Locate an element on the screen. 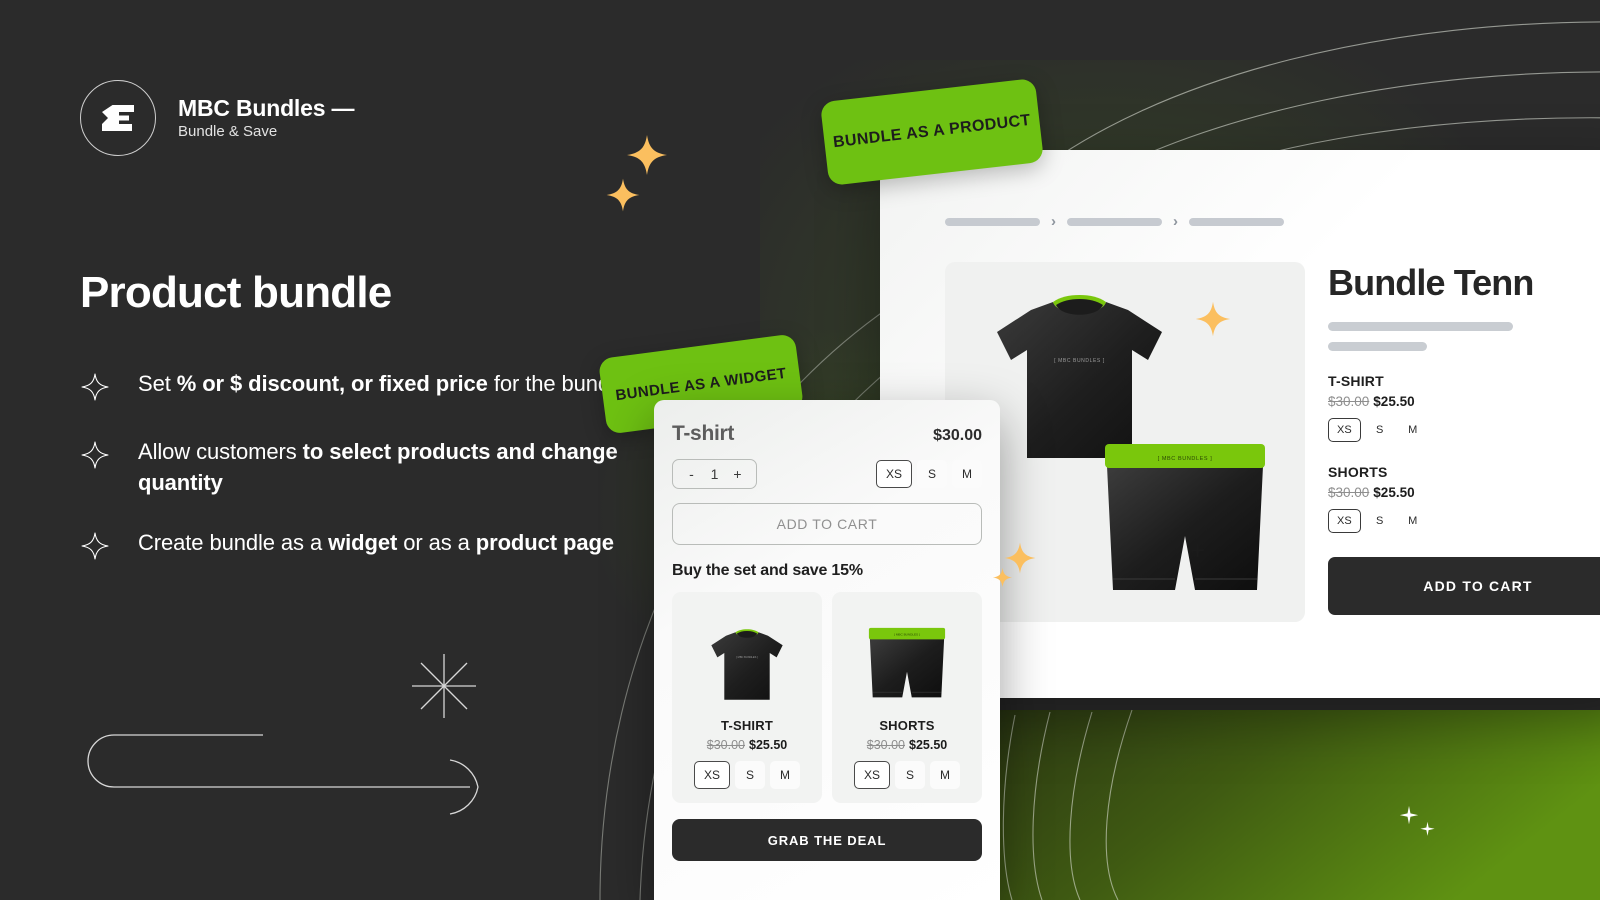  widget-product-price: $30.00 is located at coordinates (957, 435).